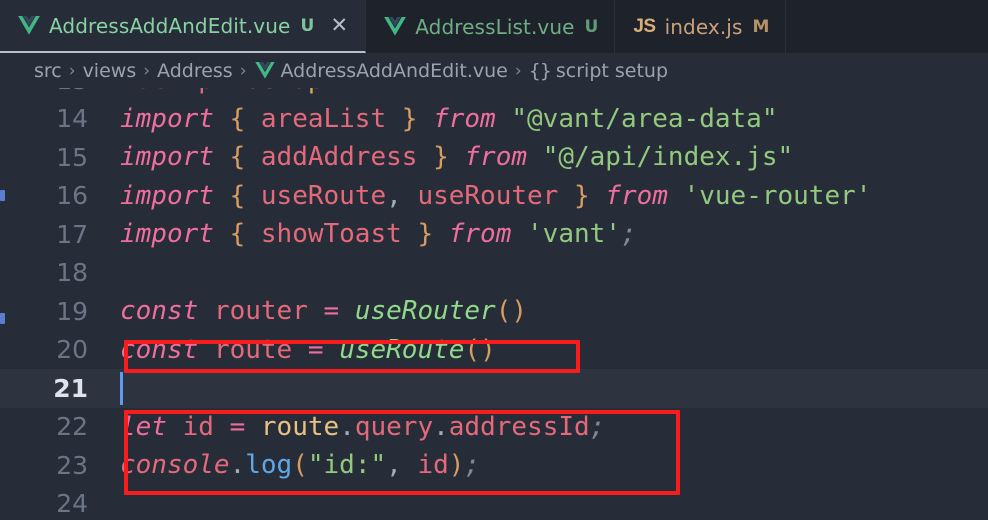  Describe the element at coordinates (128, 91) in the screenshot. I see `token: <` at that location.